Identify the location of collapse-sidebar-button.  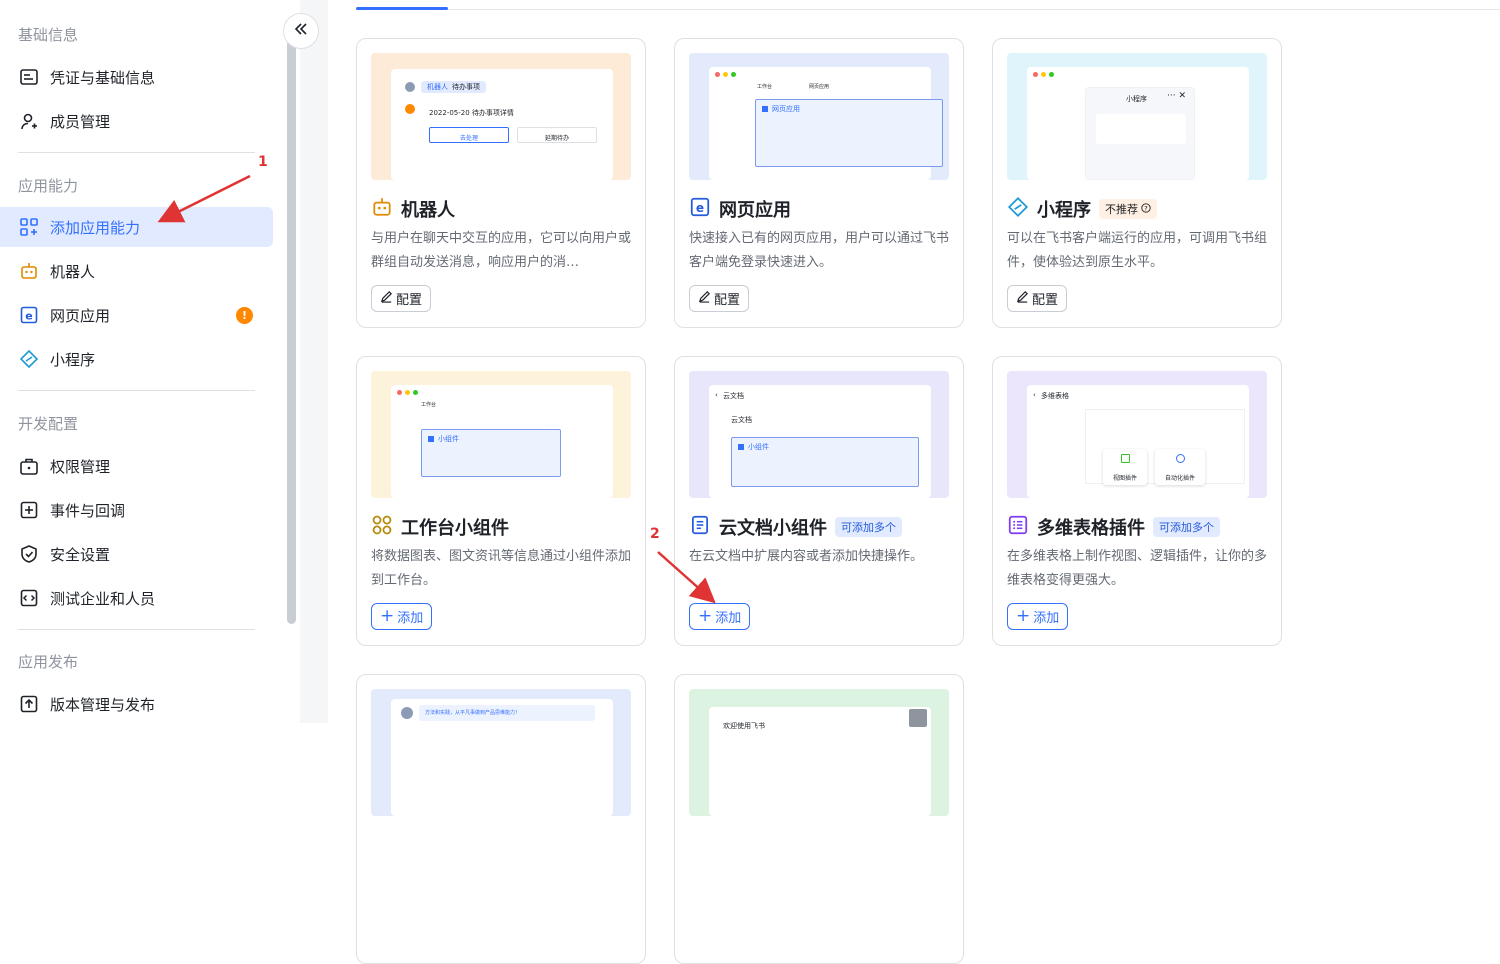
(301, 31).